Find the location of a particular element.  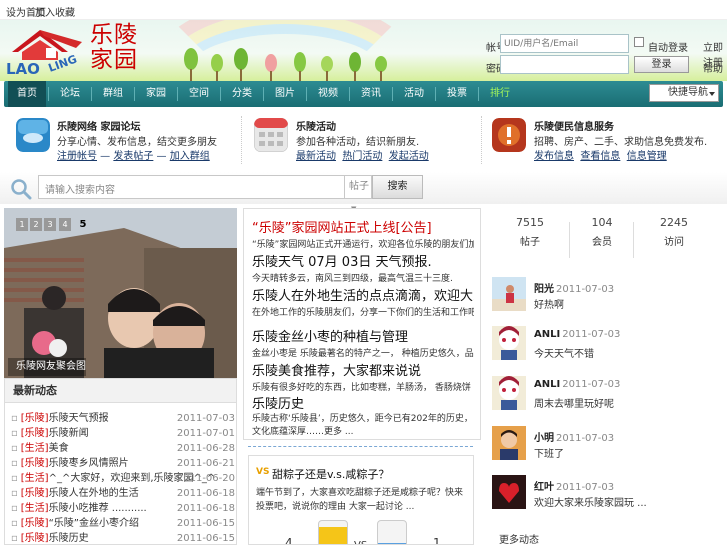

left-vote-button is located at coordinates (333, 532).